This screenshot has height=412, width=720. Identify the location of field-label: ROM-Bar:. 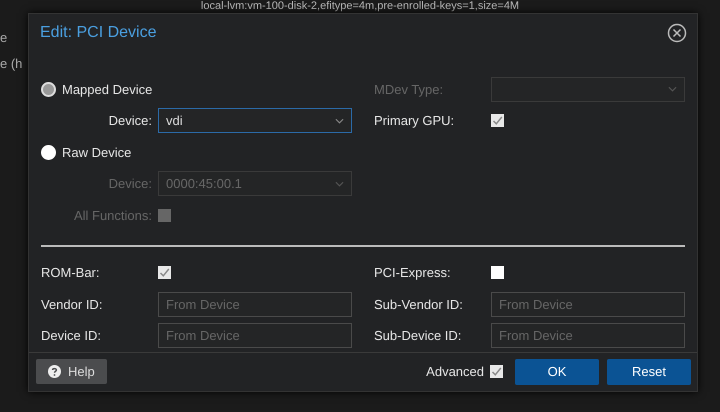
(70, 273).